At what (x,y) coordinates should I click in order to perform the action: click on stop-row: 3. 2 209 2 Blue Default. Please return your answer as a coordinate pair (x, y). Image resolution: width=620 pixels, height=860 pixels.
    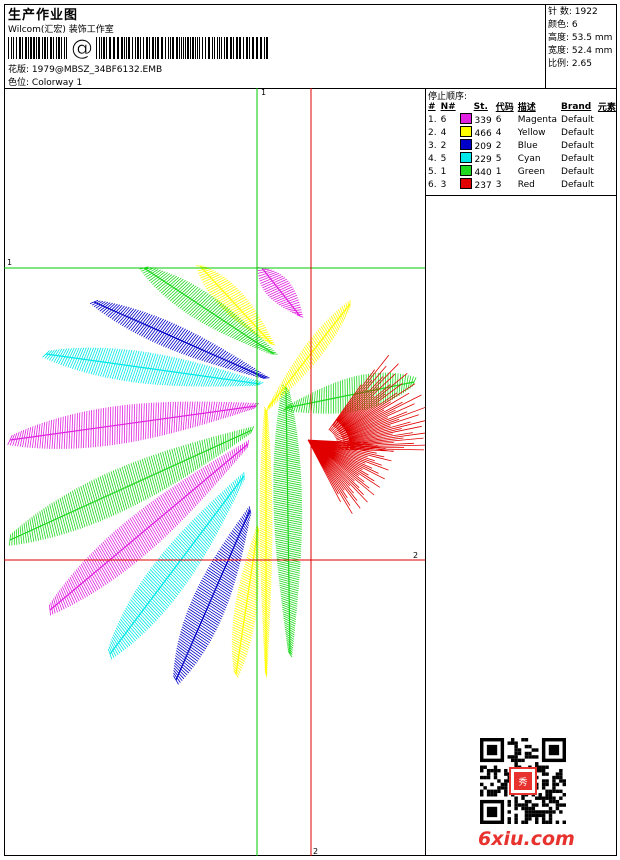
    Looking at the image, I should click on (522, 145).